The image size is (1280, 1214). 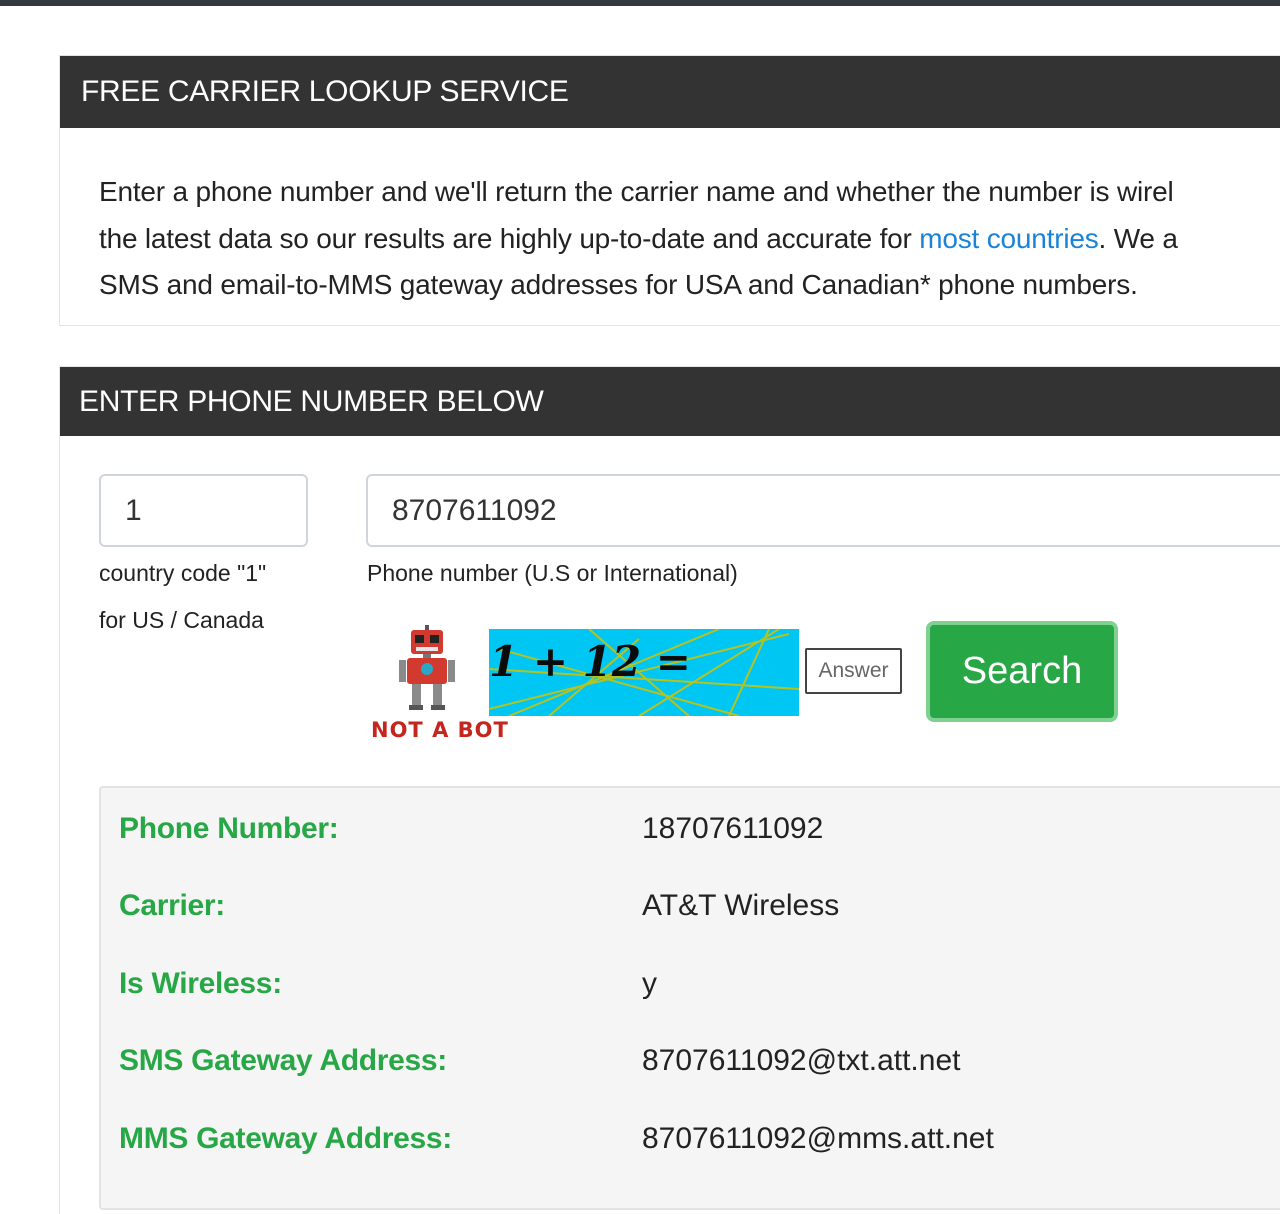 I want to click on result-row: Is Wireless: y, so click(x=690, y=984).